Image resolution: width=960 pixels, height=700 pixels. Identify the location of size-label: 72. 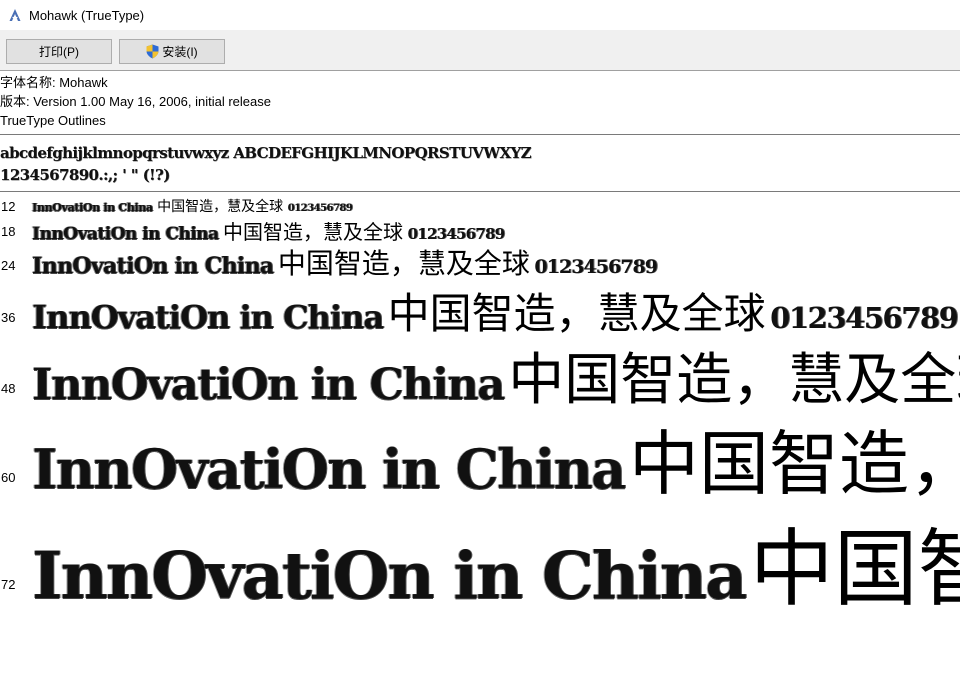
(8, 584).